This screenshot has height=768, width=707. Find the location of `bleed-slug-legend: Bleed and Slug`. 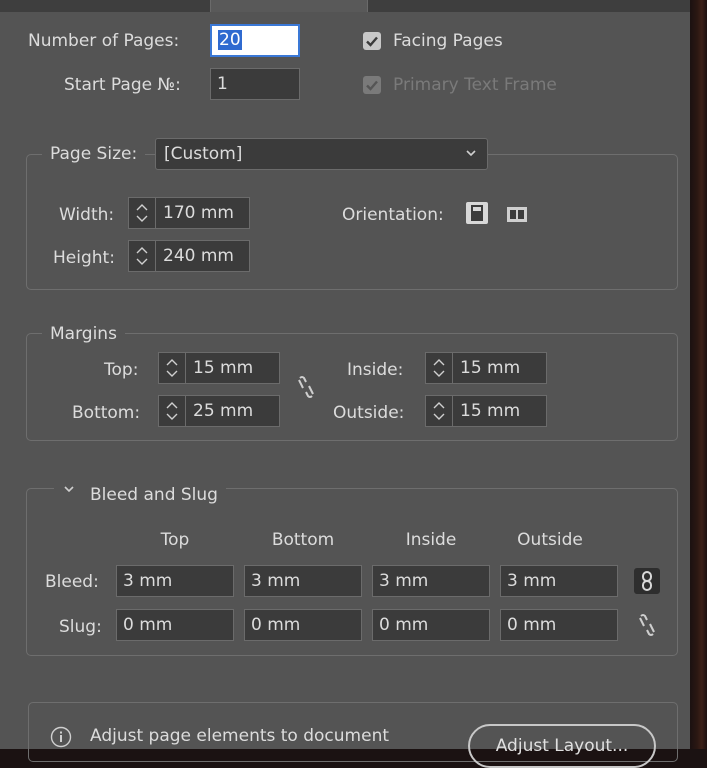

bleed-slug-legend: Bleed and Slug is located at coordinates (140, 492).